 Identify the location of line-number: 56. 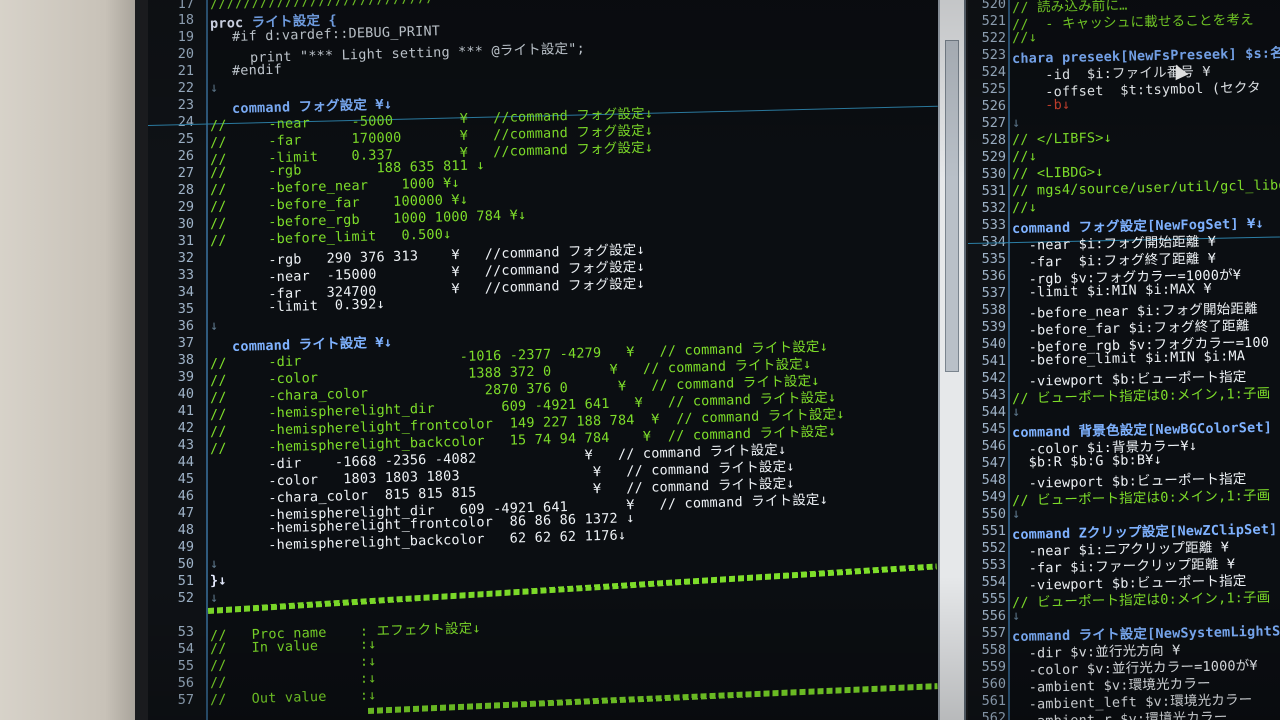
(185, 683).